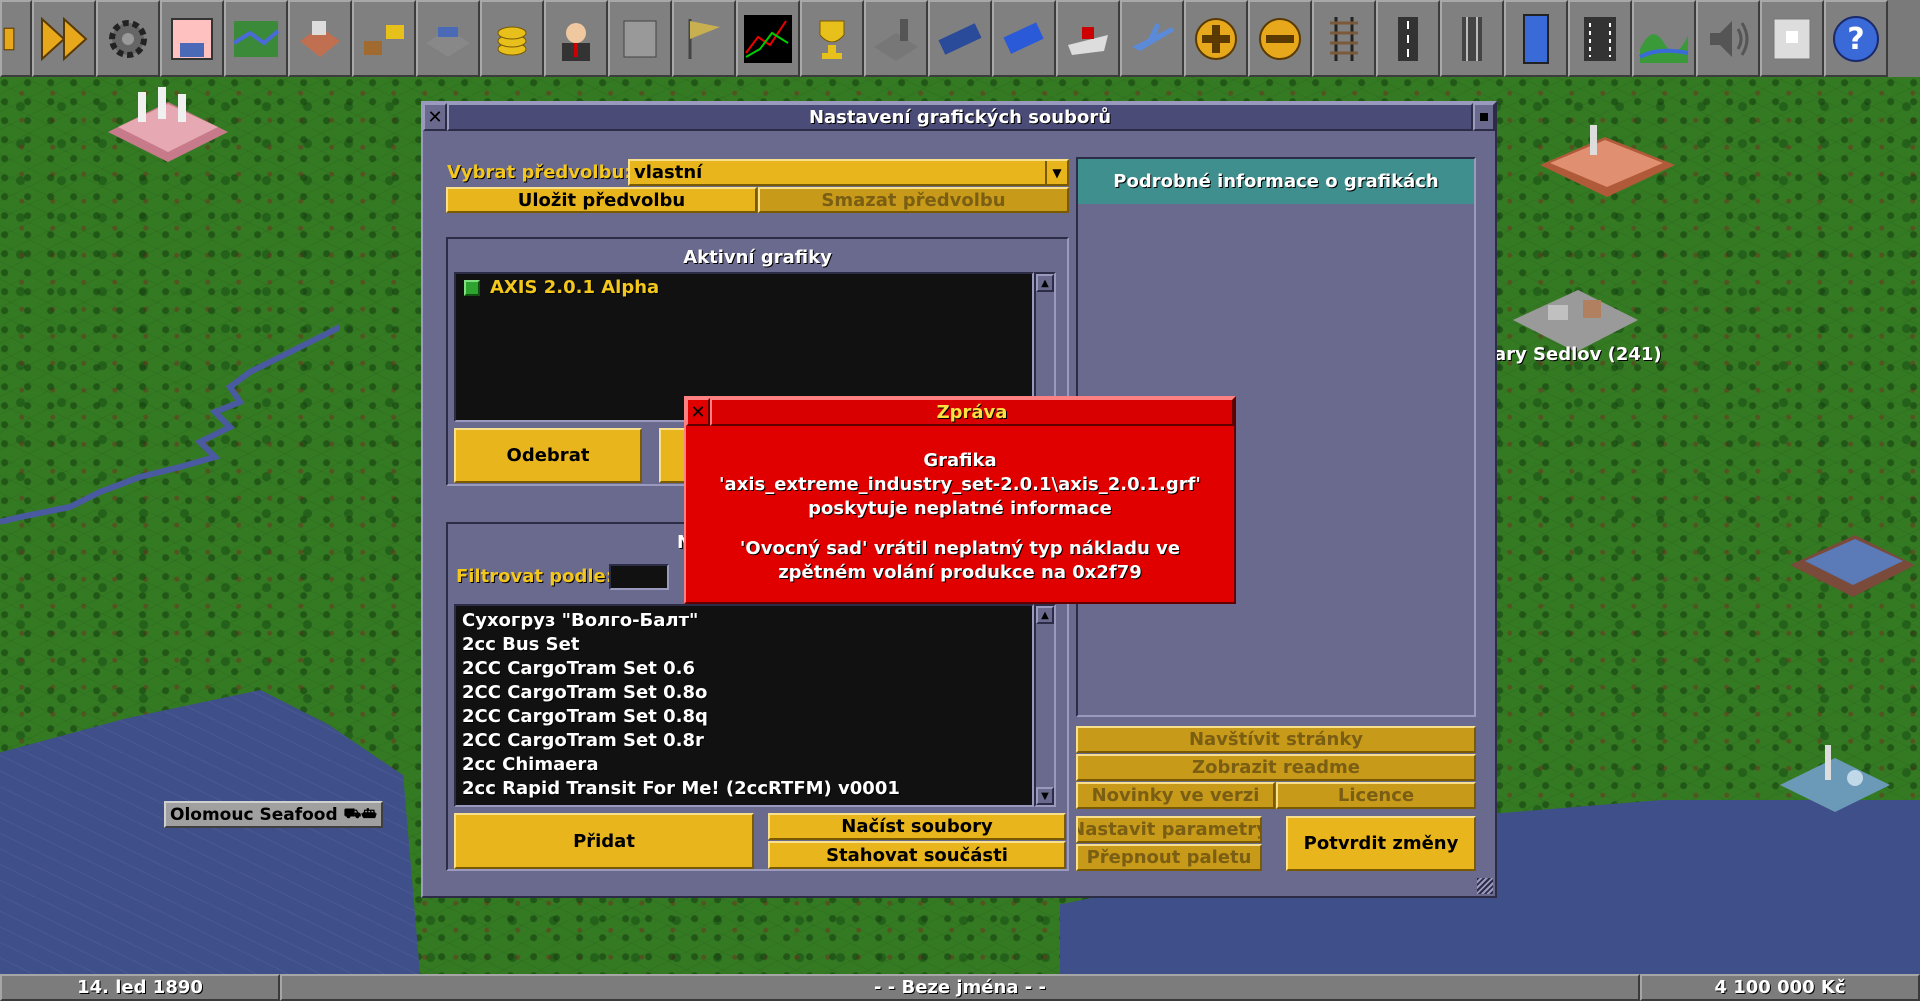 The height and width of the screenshot is (1001, 1920). Describe the element at coordinates (140, 987) in the screenshot. I see `date-display: 14. led 1890` at that location.